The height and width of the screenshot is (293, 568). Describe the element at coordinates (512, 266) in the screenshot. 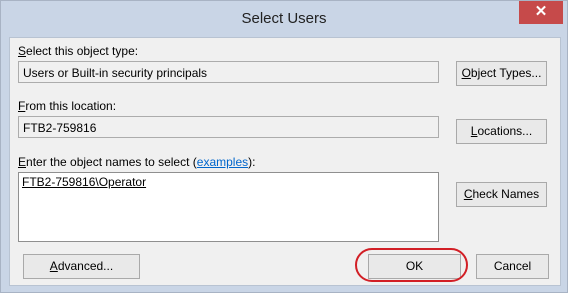

I see `cancel-button: Cancel` at that location.